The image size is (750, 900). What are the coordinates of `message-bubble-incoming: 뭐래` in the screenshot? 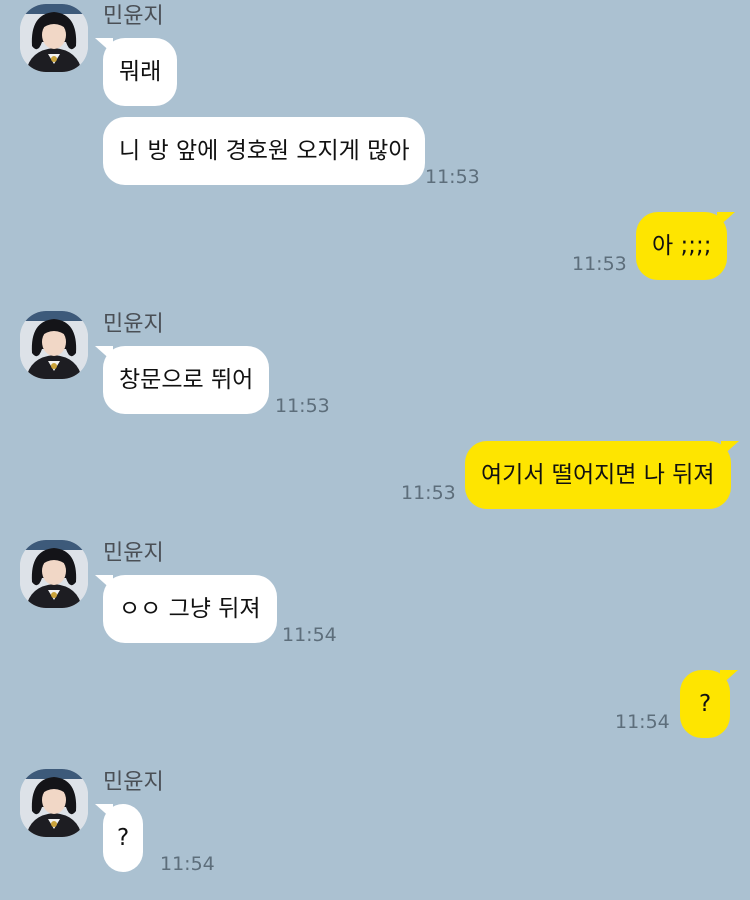 It's located at (136, 72).